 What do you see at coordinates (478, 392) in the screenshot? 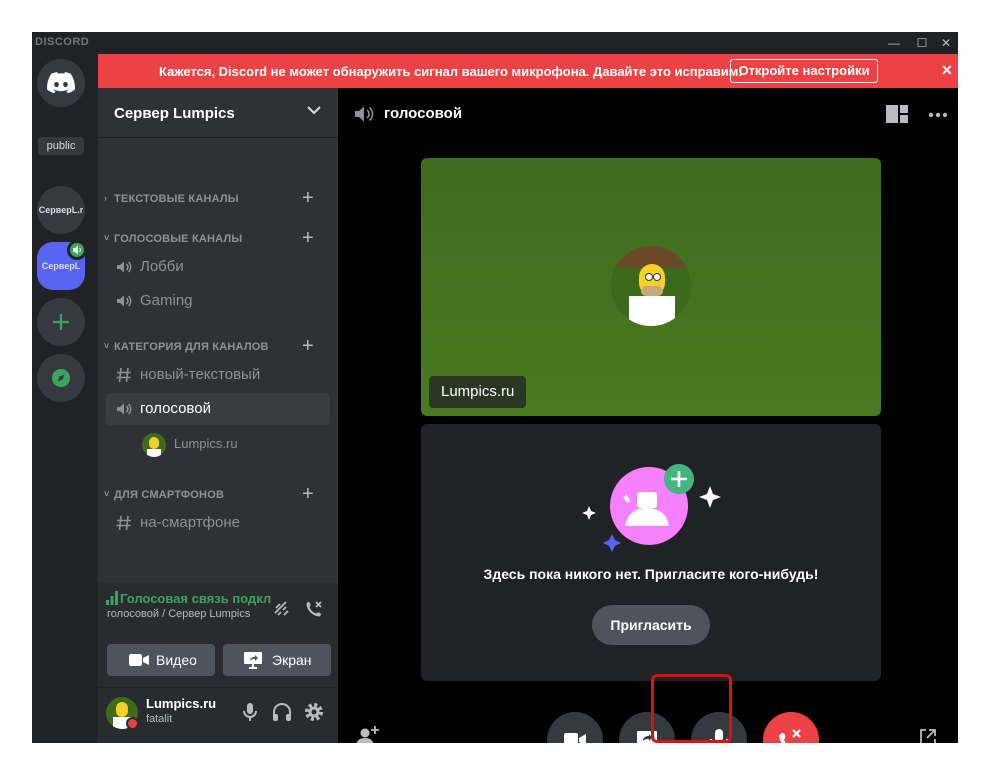
I see `participant-name: Lumpics.ru` at bounding box center [478, 392].